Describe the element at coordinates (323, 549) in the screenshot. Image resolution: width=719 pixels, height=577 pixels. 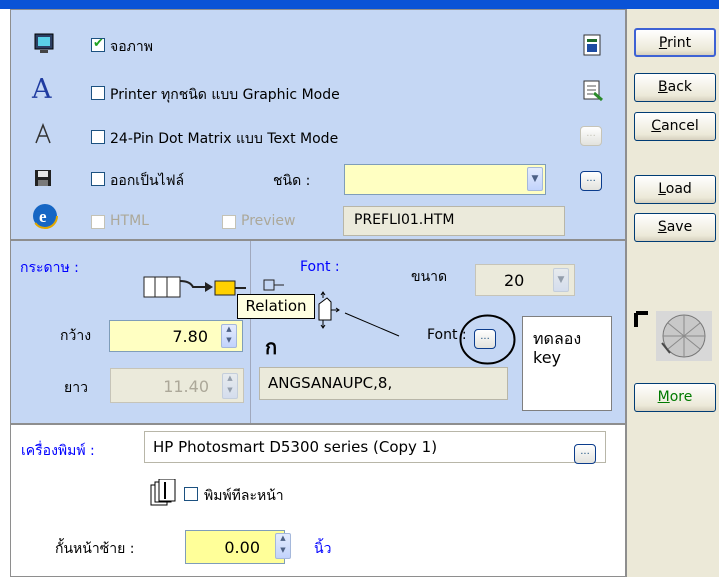
I see `margin-unit: นิ้ว` at that location.